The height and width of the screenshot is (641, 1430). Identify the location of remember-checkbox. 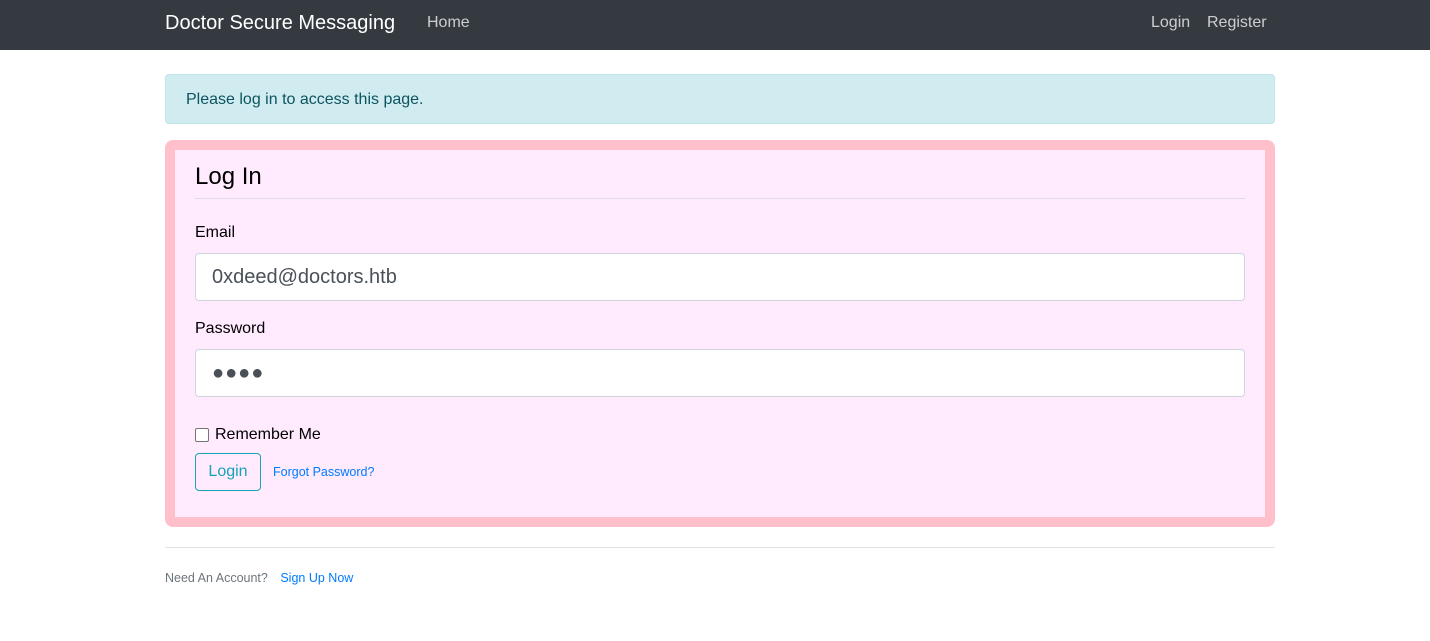
(202, 435).